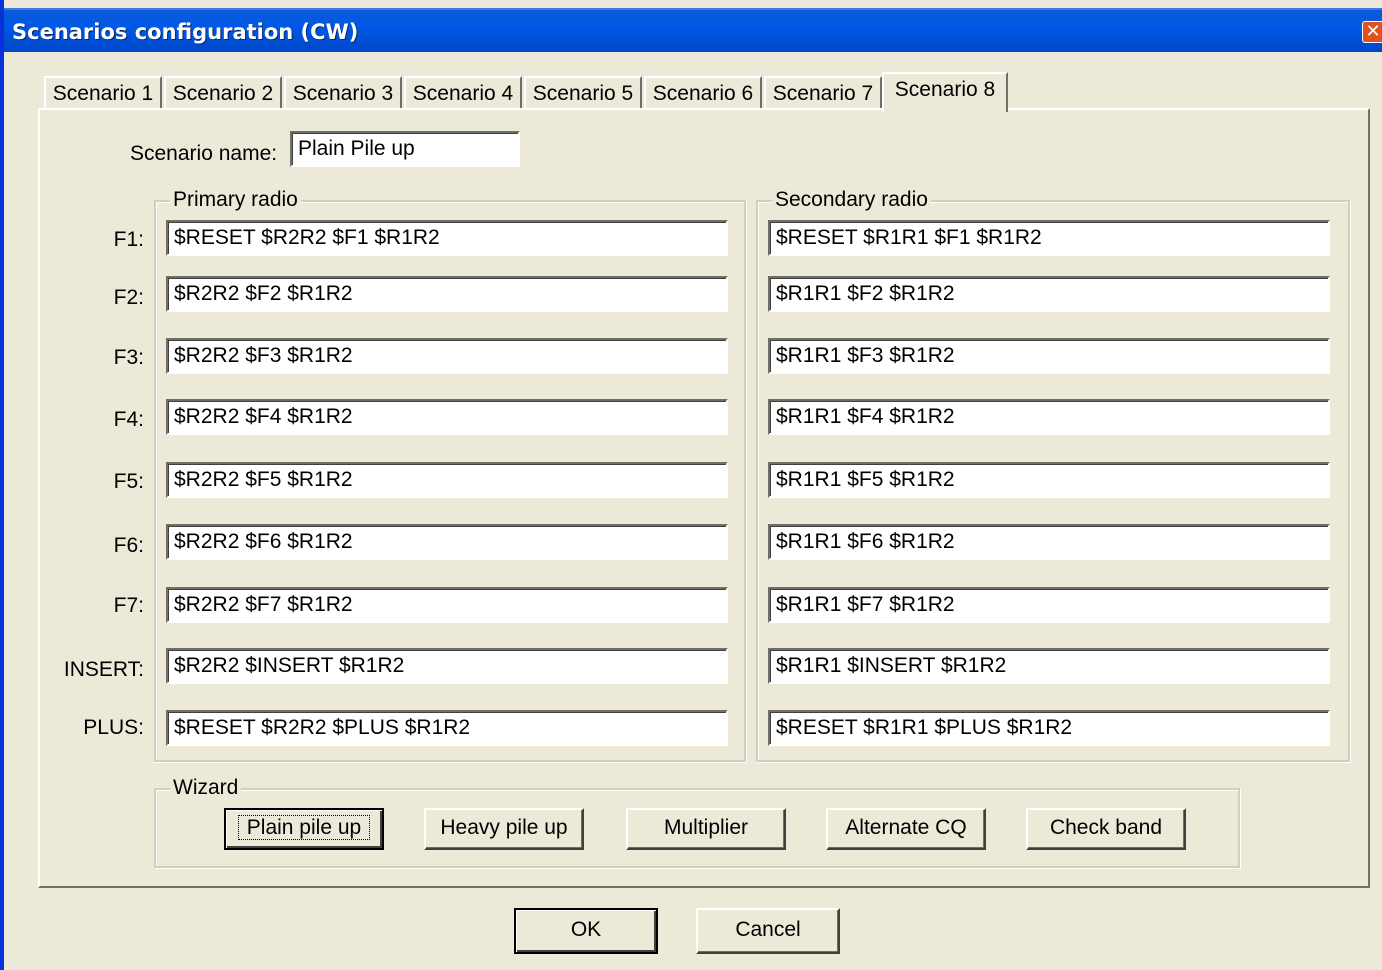 The width and height of the screenshot is (1382, 970). What do you see at coordinates (113, 727) in the screenshot?
I see `key-label-plus: PLUS:` at bounding box center [113, 727].